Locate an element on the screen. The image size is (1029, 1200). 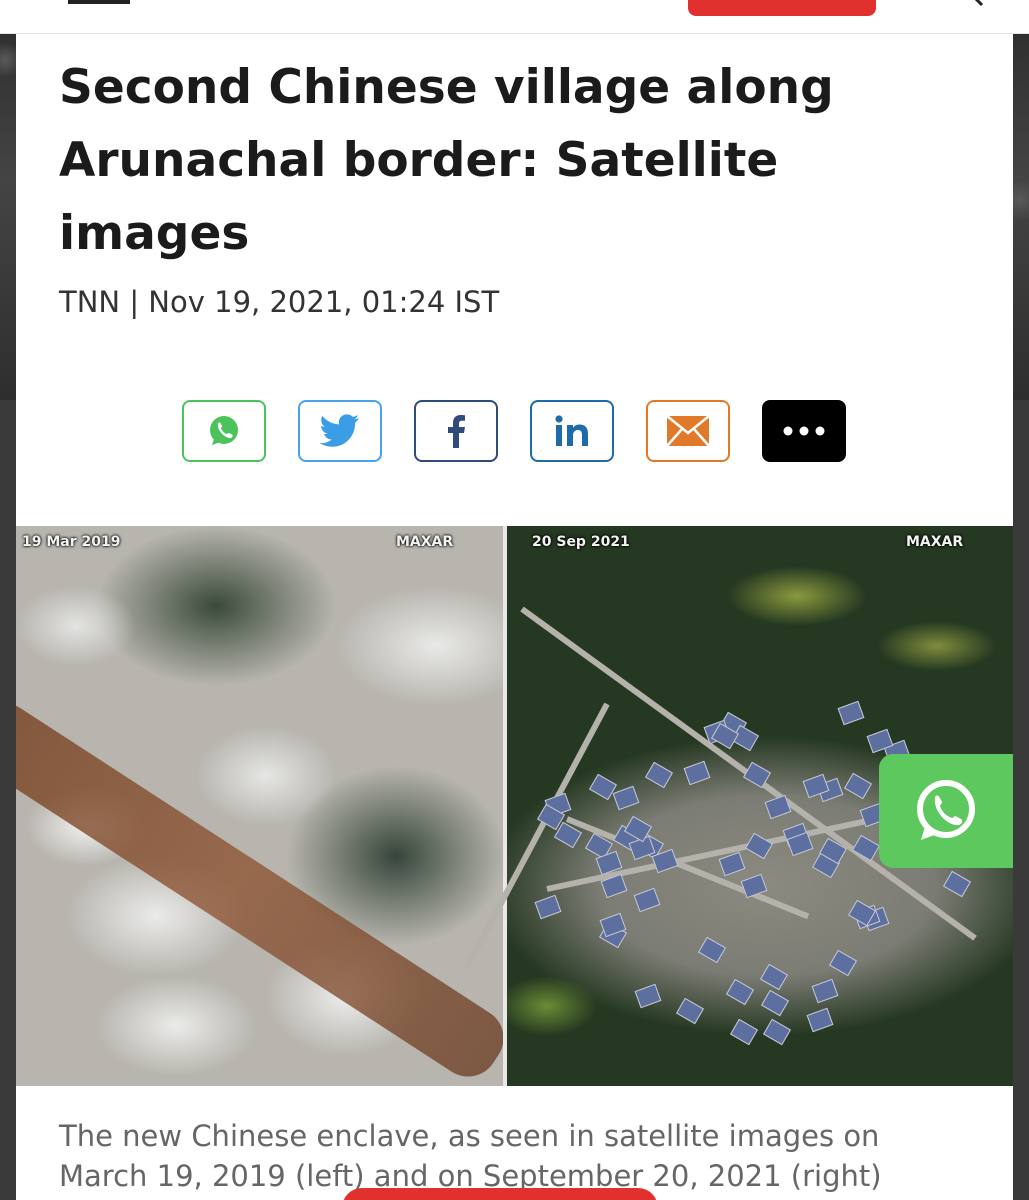
email-icon is located at coordinates (688, 431).